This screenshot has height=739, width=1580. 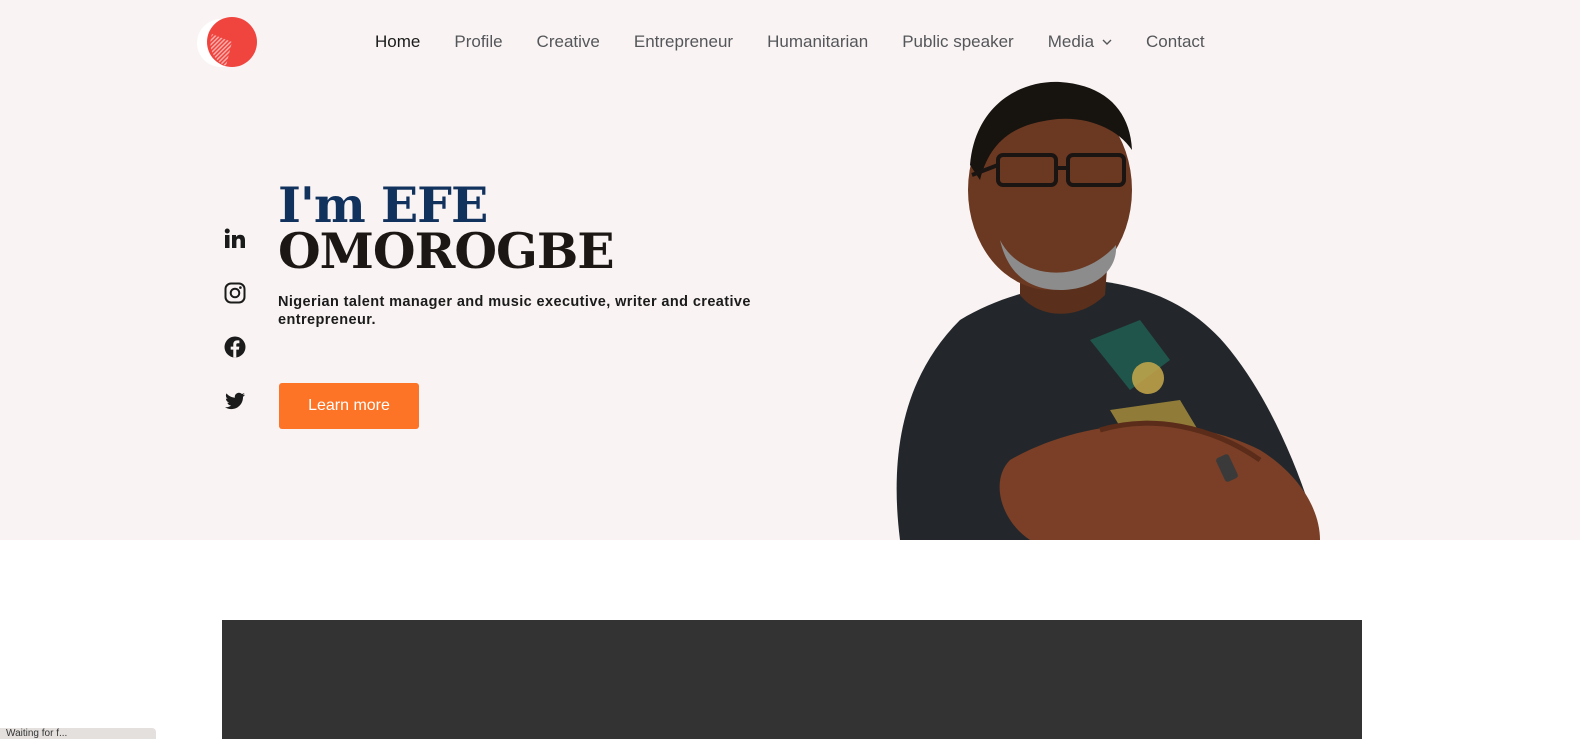 I want to click on hero-title: I'm EFE OMOROGBE, so click(x=446, y=230).